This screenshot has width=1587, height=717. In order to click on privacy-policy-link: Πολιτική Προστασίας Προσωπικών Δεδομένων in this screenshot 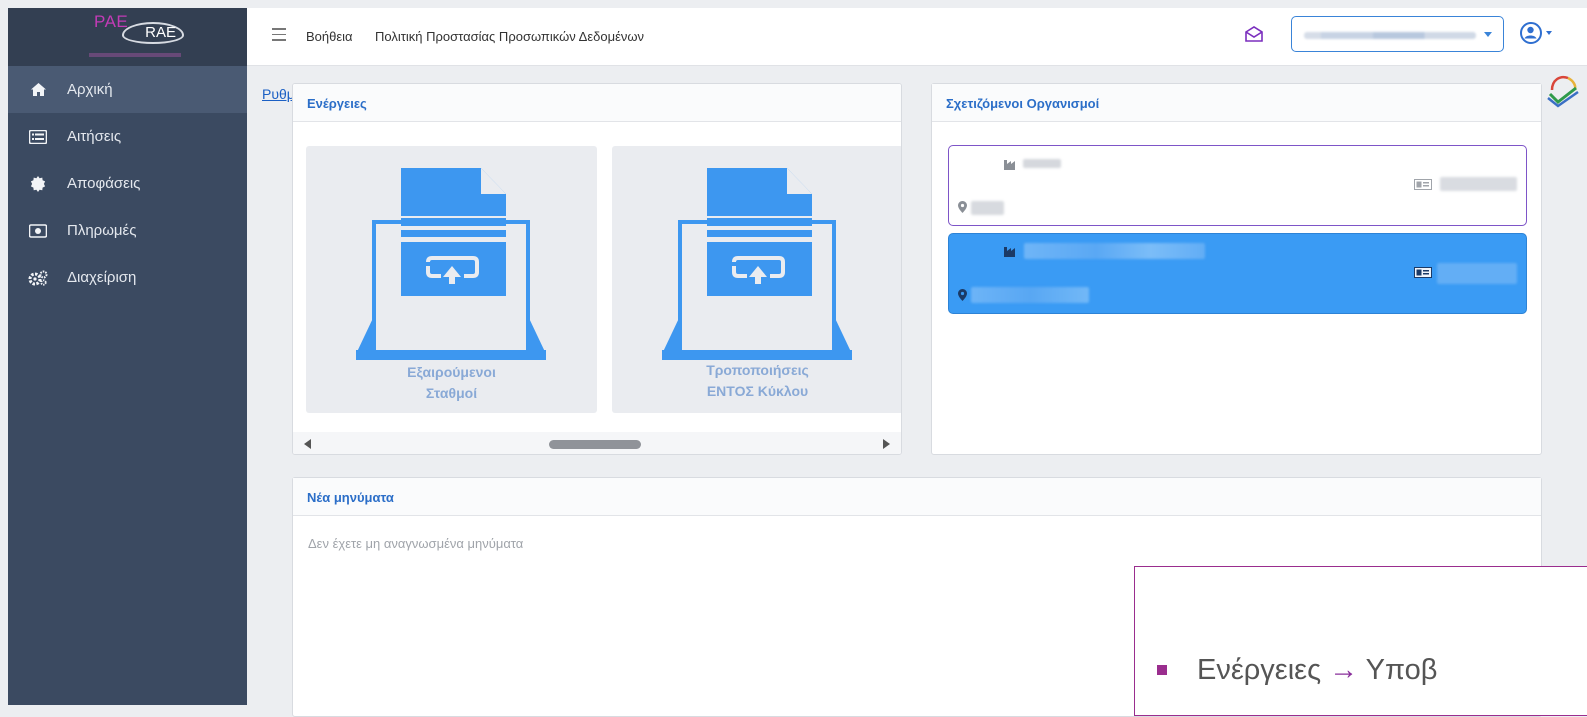, I will do `click(509, 36)`.